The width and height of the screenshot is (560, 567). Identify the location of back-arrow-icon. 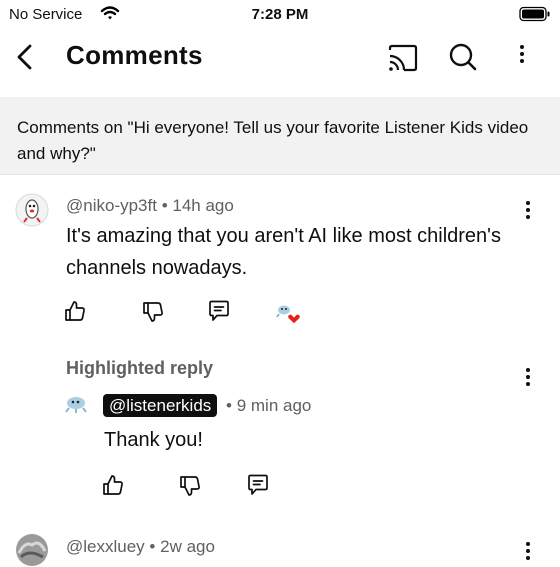
(26, 57).